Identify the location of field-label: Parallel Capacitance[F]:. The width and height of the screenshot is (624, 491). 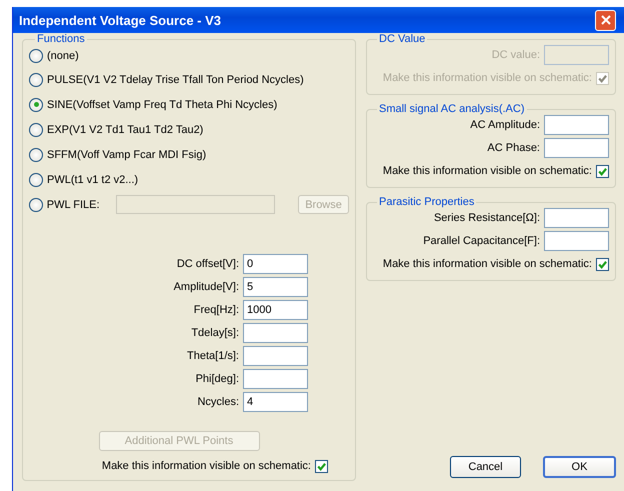
(481, 241).